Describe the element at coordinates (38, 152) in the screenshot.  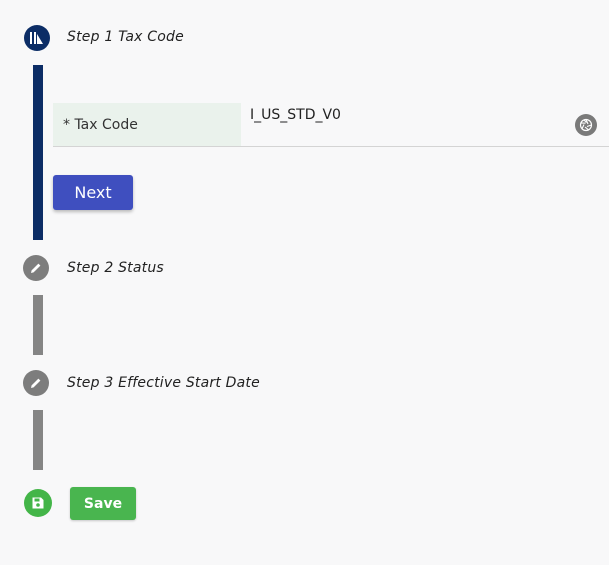
I see `step-1-connector` at that location.